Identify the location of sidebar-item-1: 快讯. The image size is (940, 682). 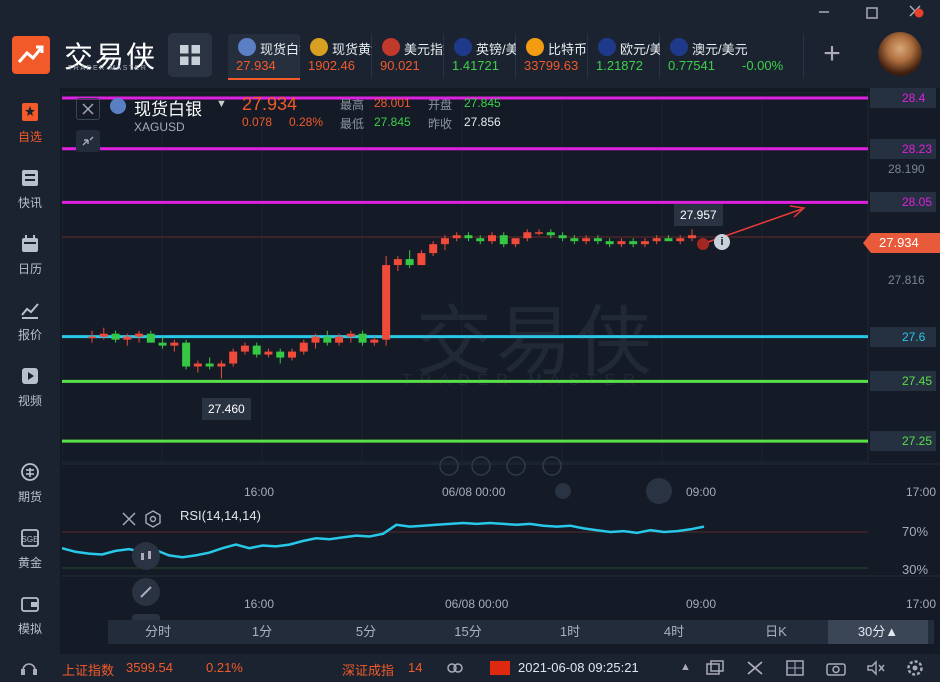
(30, 188).